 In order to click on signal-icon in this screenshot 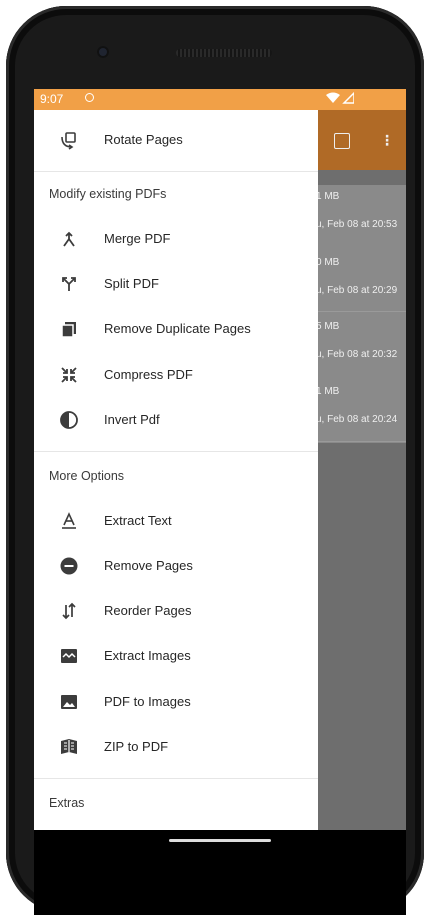, I will do `click(348, 98)`.